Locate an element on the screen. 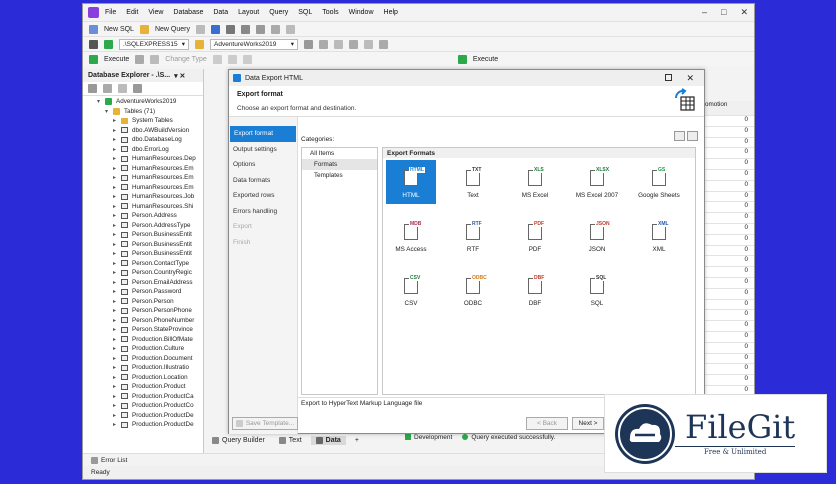 This screenshot has height=484, width=836. add-tab-button: + is located at coordinates (357, 440).